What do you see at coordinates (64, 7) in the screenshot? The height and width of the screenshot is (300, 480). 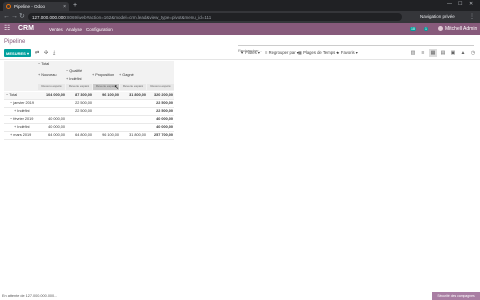 I see `tab-close-icon: ×` at bounding box center [64, 7].